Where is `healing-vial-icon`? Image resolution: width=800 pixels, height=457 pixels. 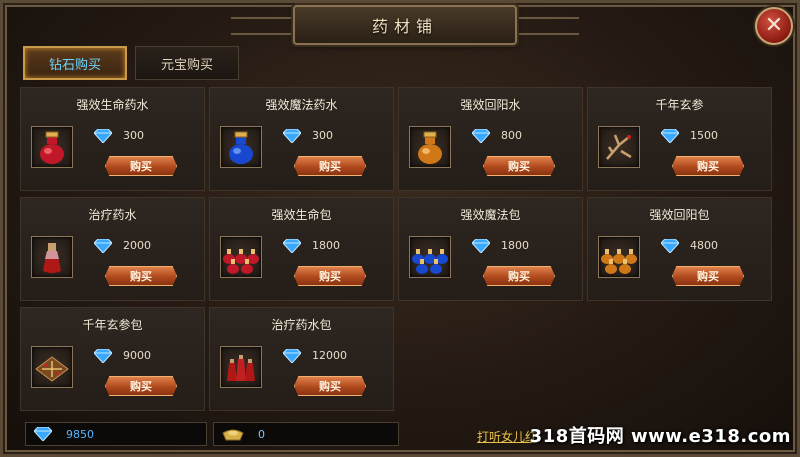
healing-vial-icon is located at coordinates (52, 258).